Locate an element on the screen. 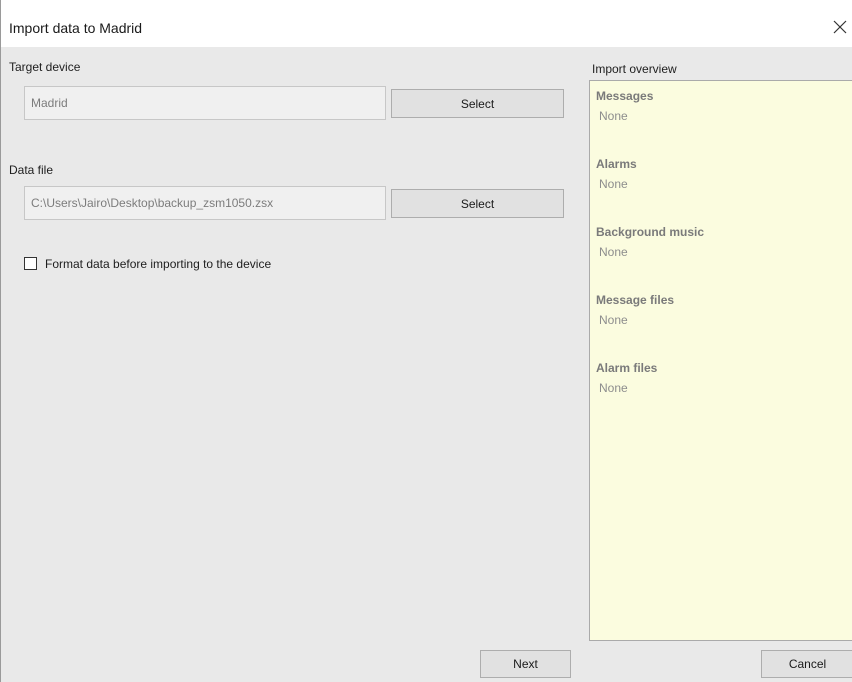  select-target-device-button: Select is located at coordinates (477, 103).